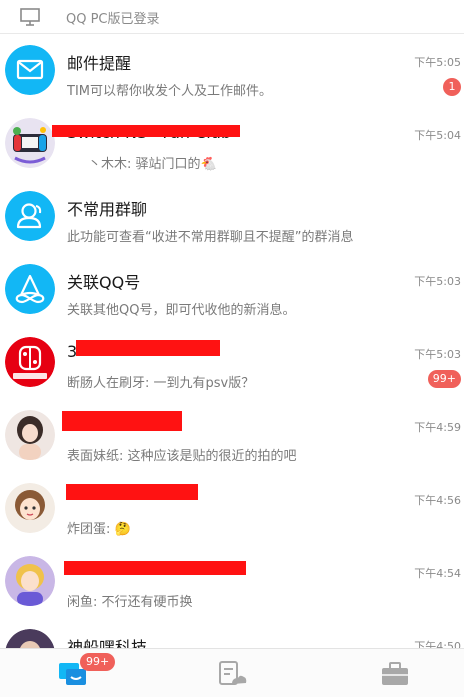  Describe the element at coordinates (113, 19) in the screenshot. I see `pc-login-status: QQ PC版已登录` at that location.